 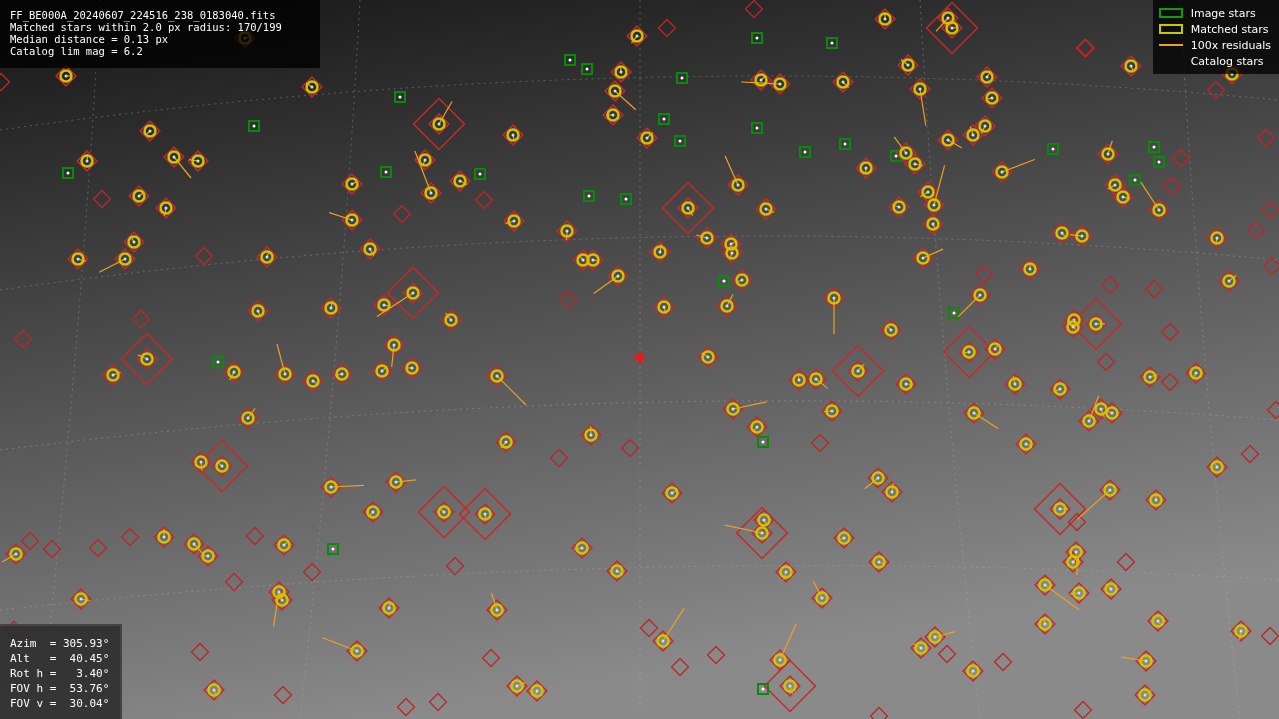 What do you see at coordinates (1170, 13) in the screenshot?
I see `image-star-swatch-icon` at bounding box center [1170, 13].